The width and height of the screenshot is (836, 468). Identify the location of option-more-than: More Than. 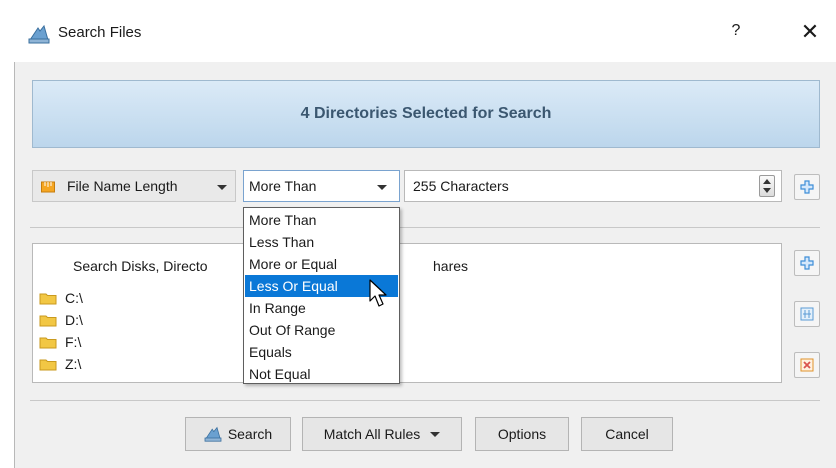
(321, 220).